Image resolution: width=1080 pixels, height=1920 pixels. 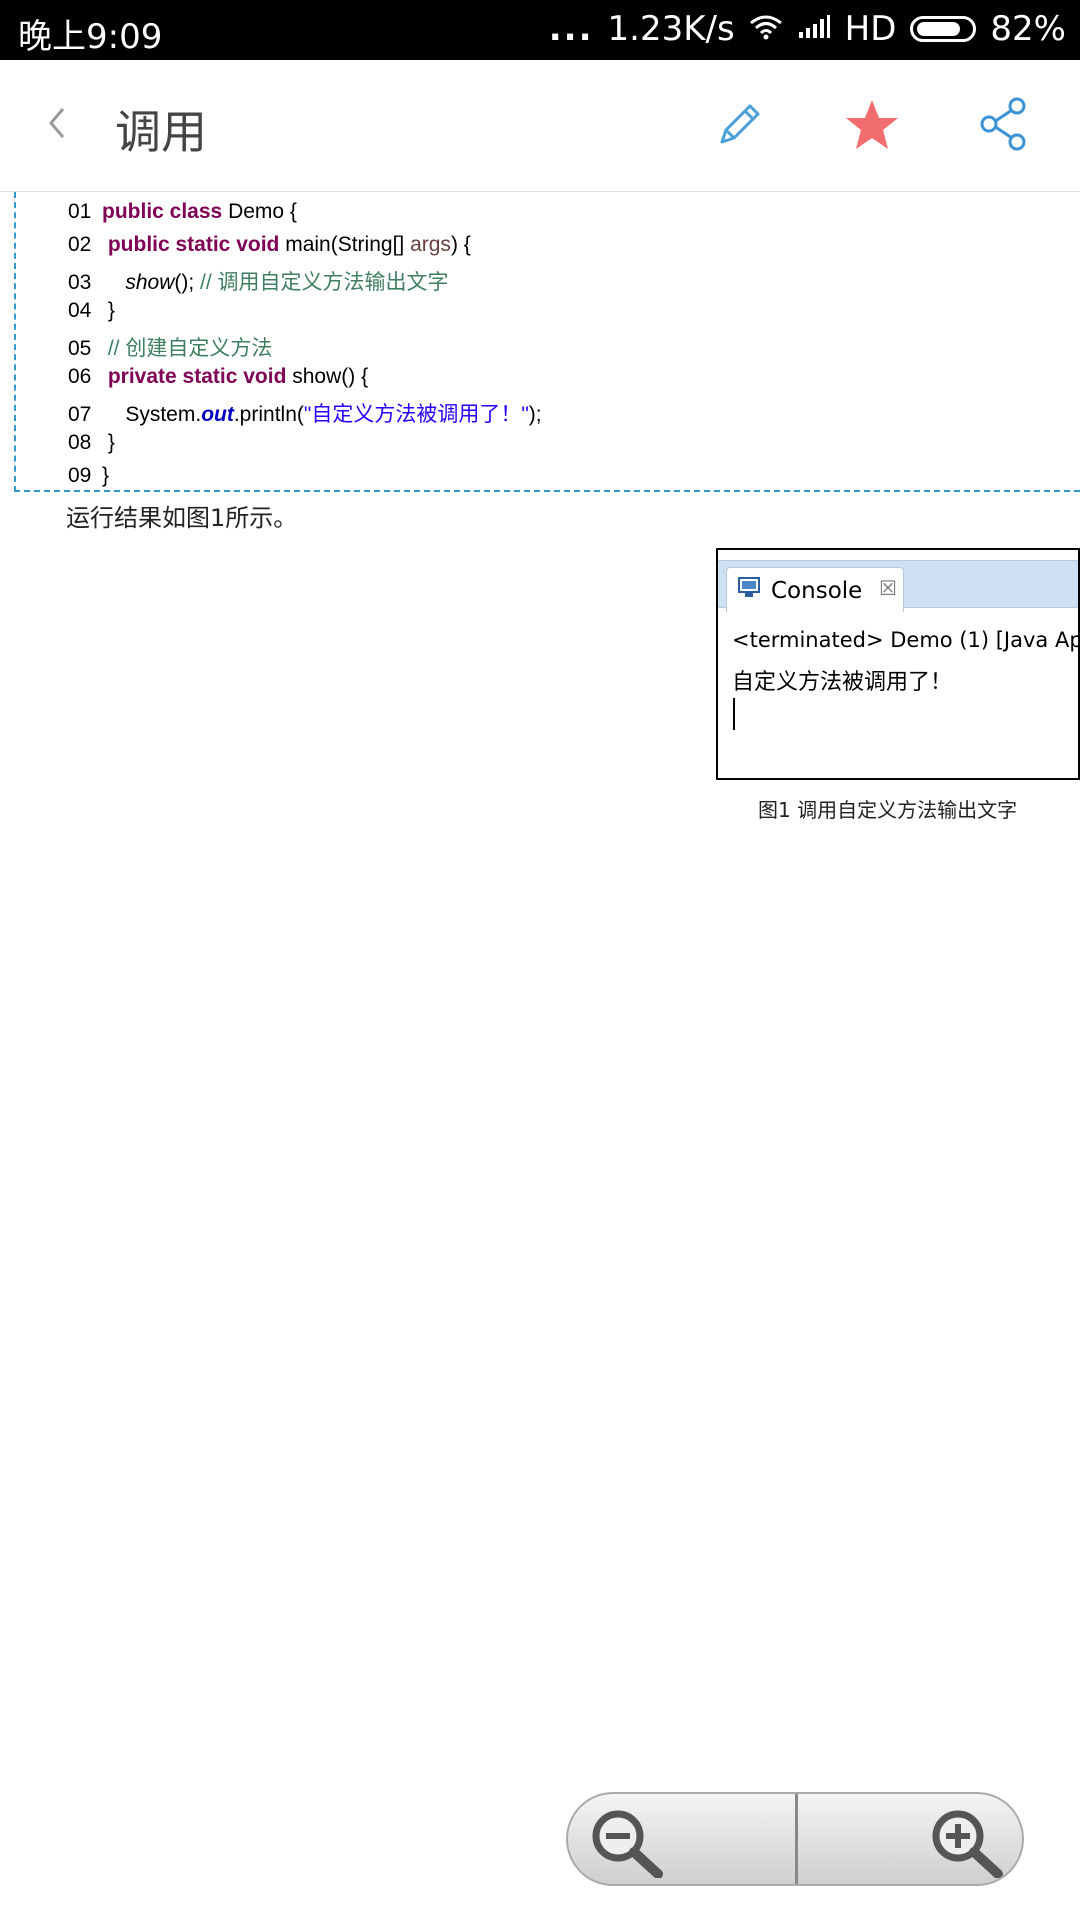 What do you see at coordinates (888, 588) in the screenshot?
I see `close-icon: ☒` at bounding box center [888, 588].